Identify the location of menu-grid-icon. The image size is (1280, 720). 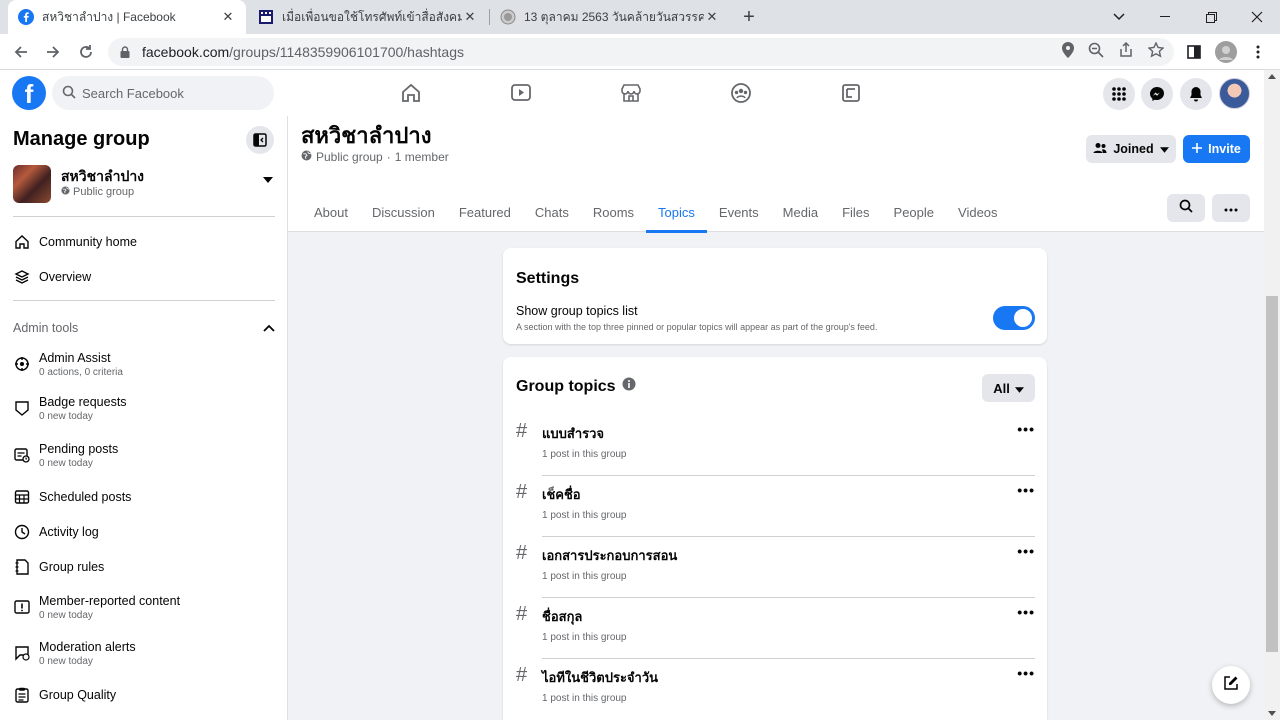
(1119, 94).